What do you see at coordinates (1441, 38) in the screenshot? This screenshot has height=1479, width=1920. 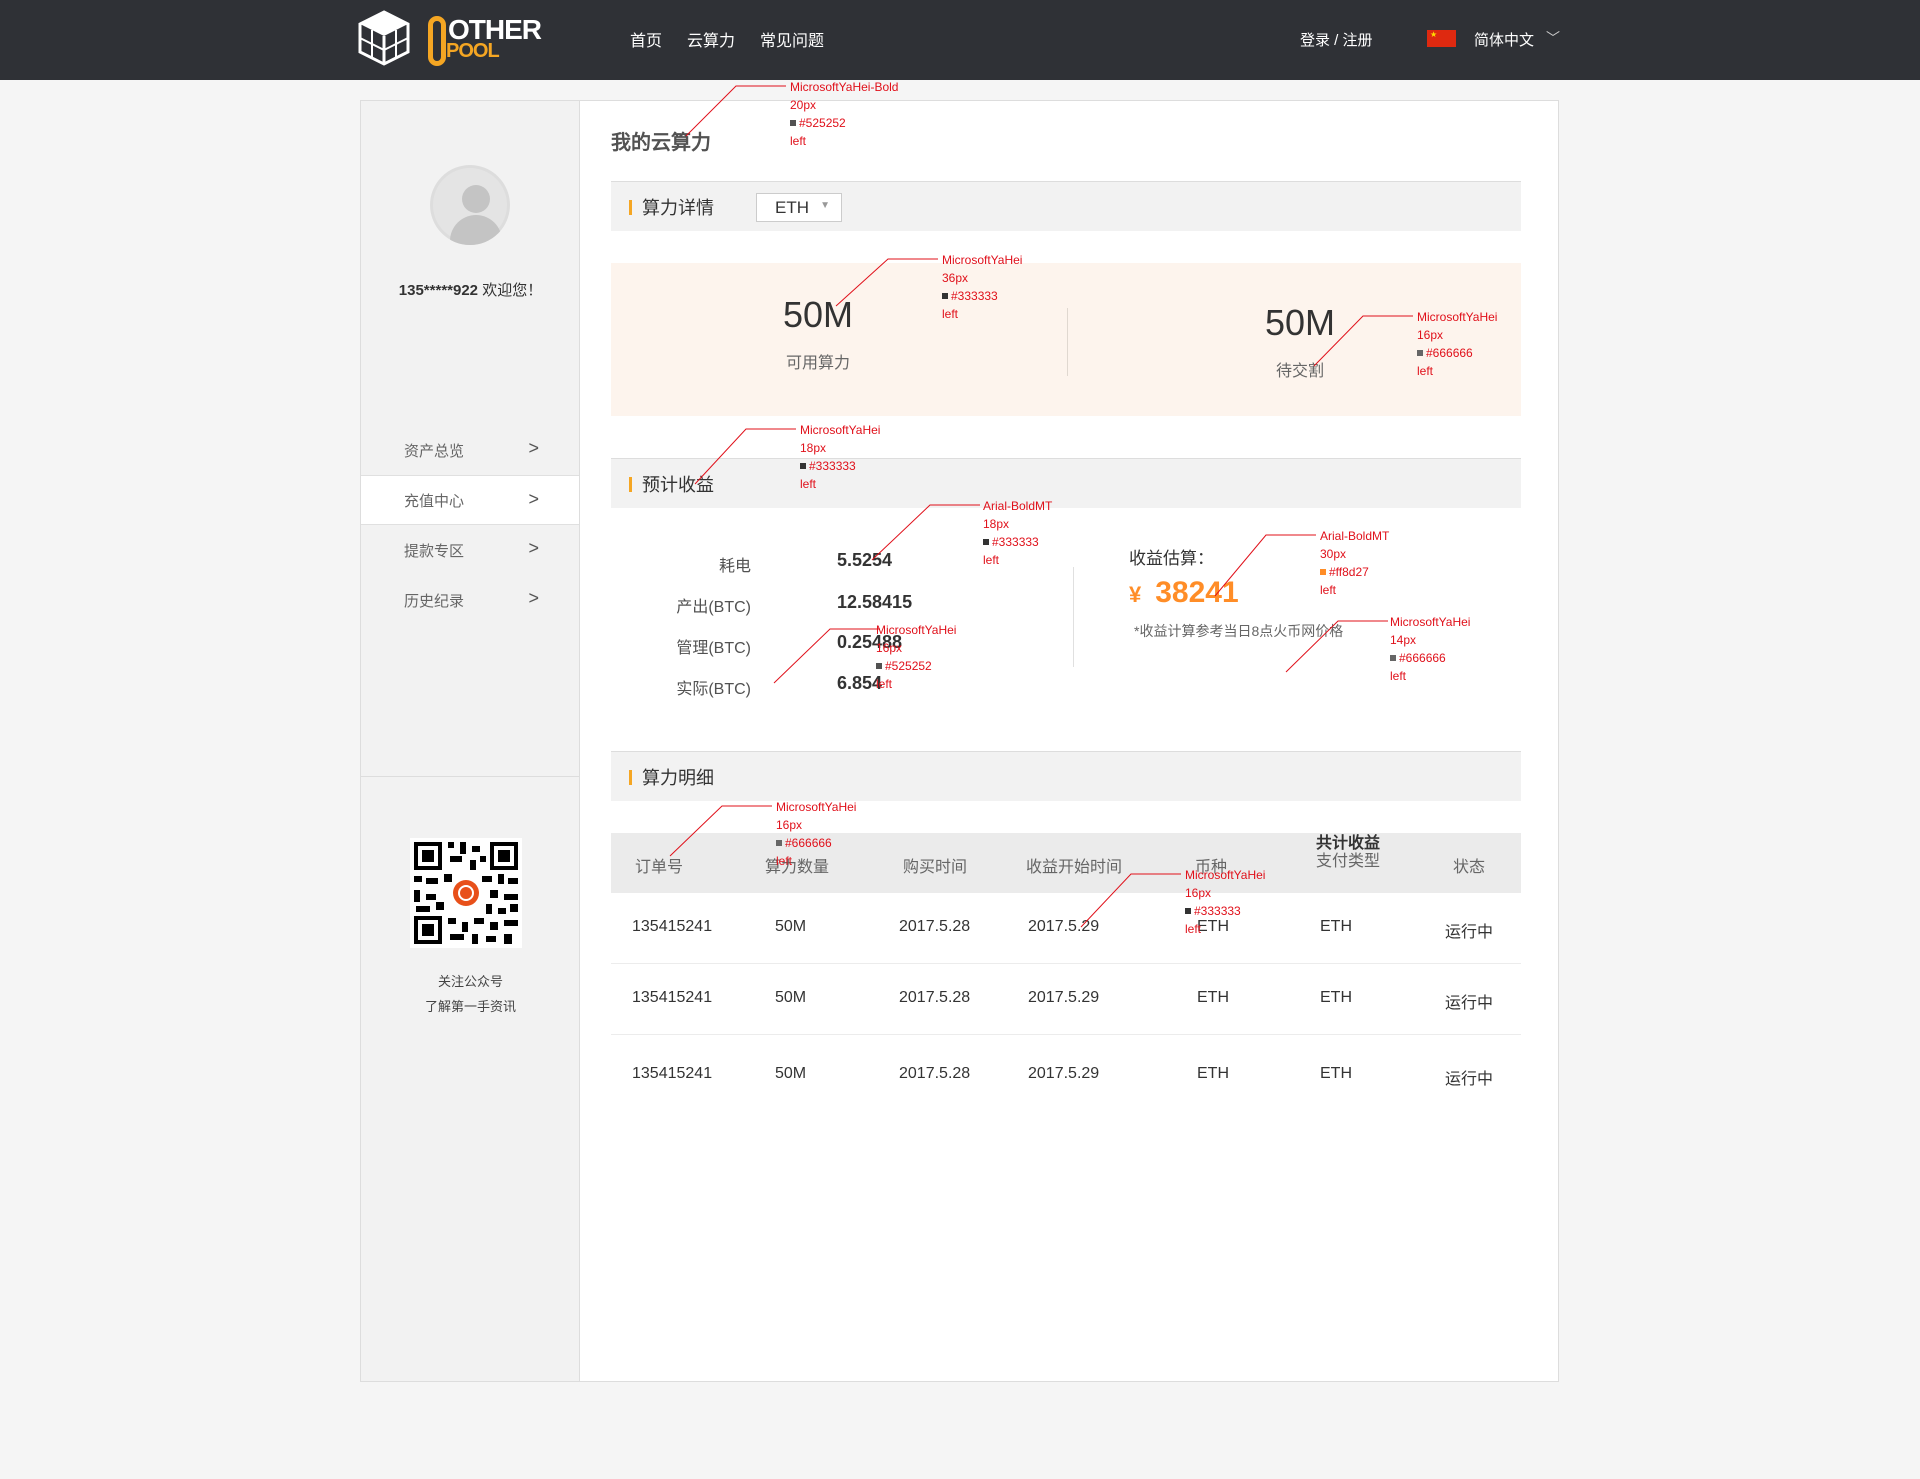 I see `china-flag-icon: ★` at bounding box center [1441, 38].